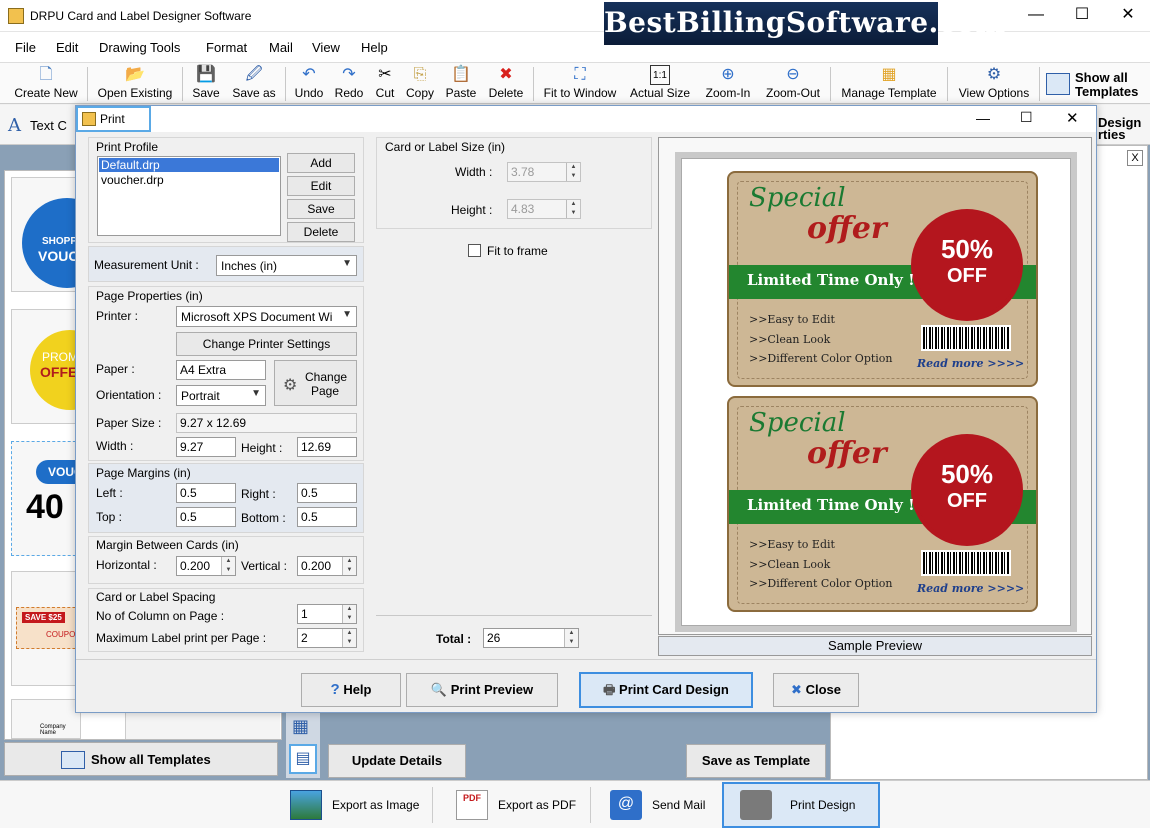  Describe the element at coordinates (326, 47) in the screenshot. I see `menu-view: View` at that location.